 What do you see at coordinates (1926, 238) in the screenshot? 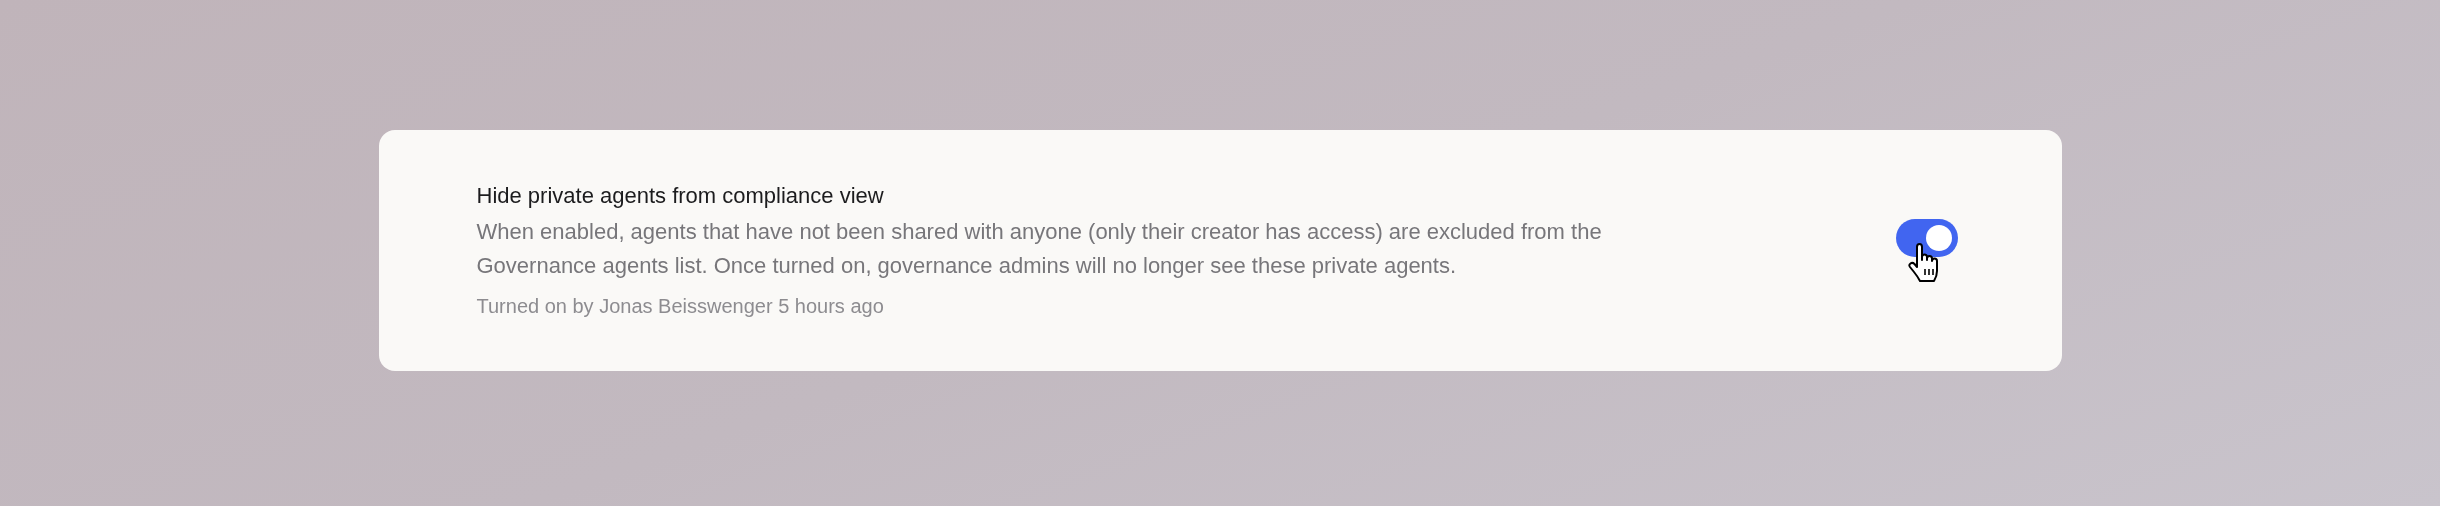
I see `toggle-switch` at bounding box center [1926, 238].